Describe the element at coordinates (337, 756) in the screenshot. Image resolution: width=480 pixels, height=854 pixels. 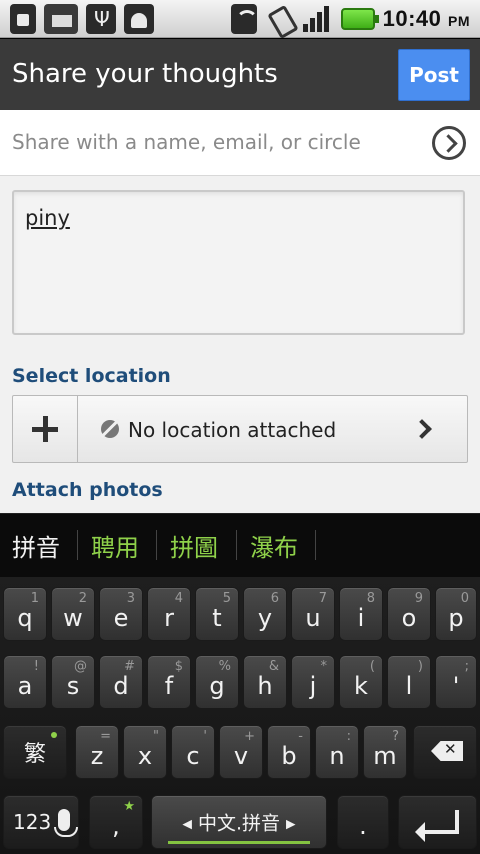
I see `key-label: n` at that location.